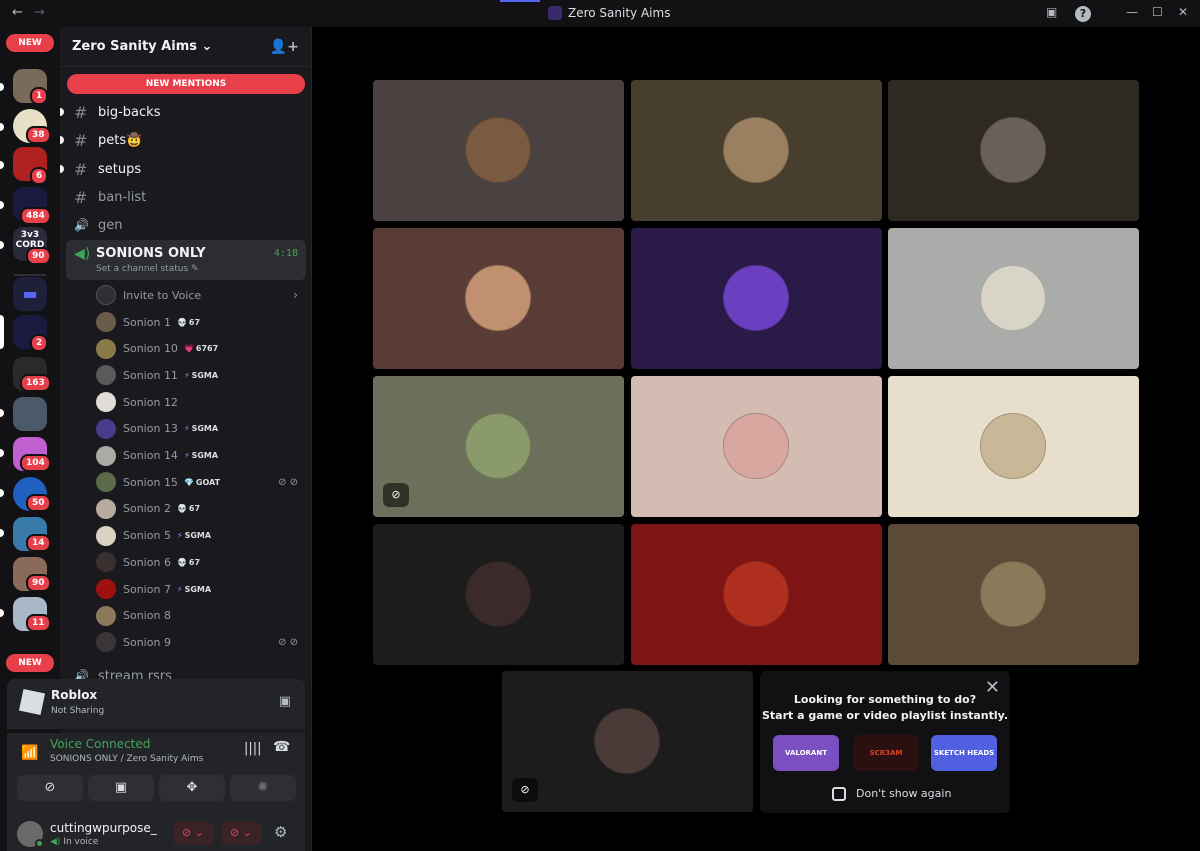 The image size is (1200, 851). What do you see at coordinates (32, 702) in the screenshot?
I see `roblox-icon` at bounding box center [32, 702].